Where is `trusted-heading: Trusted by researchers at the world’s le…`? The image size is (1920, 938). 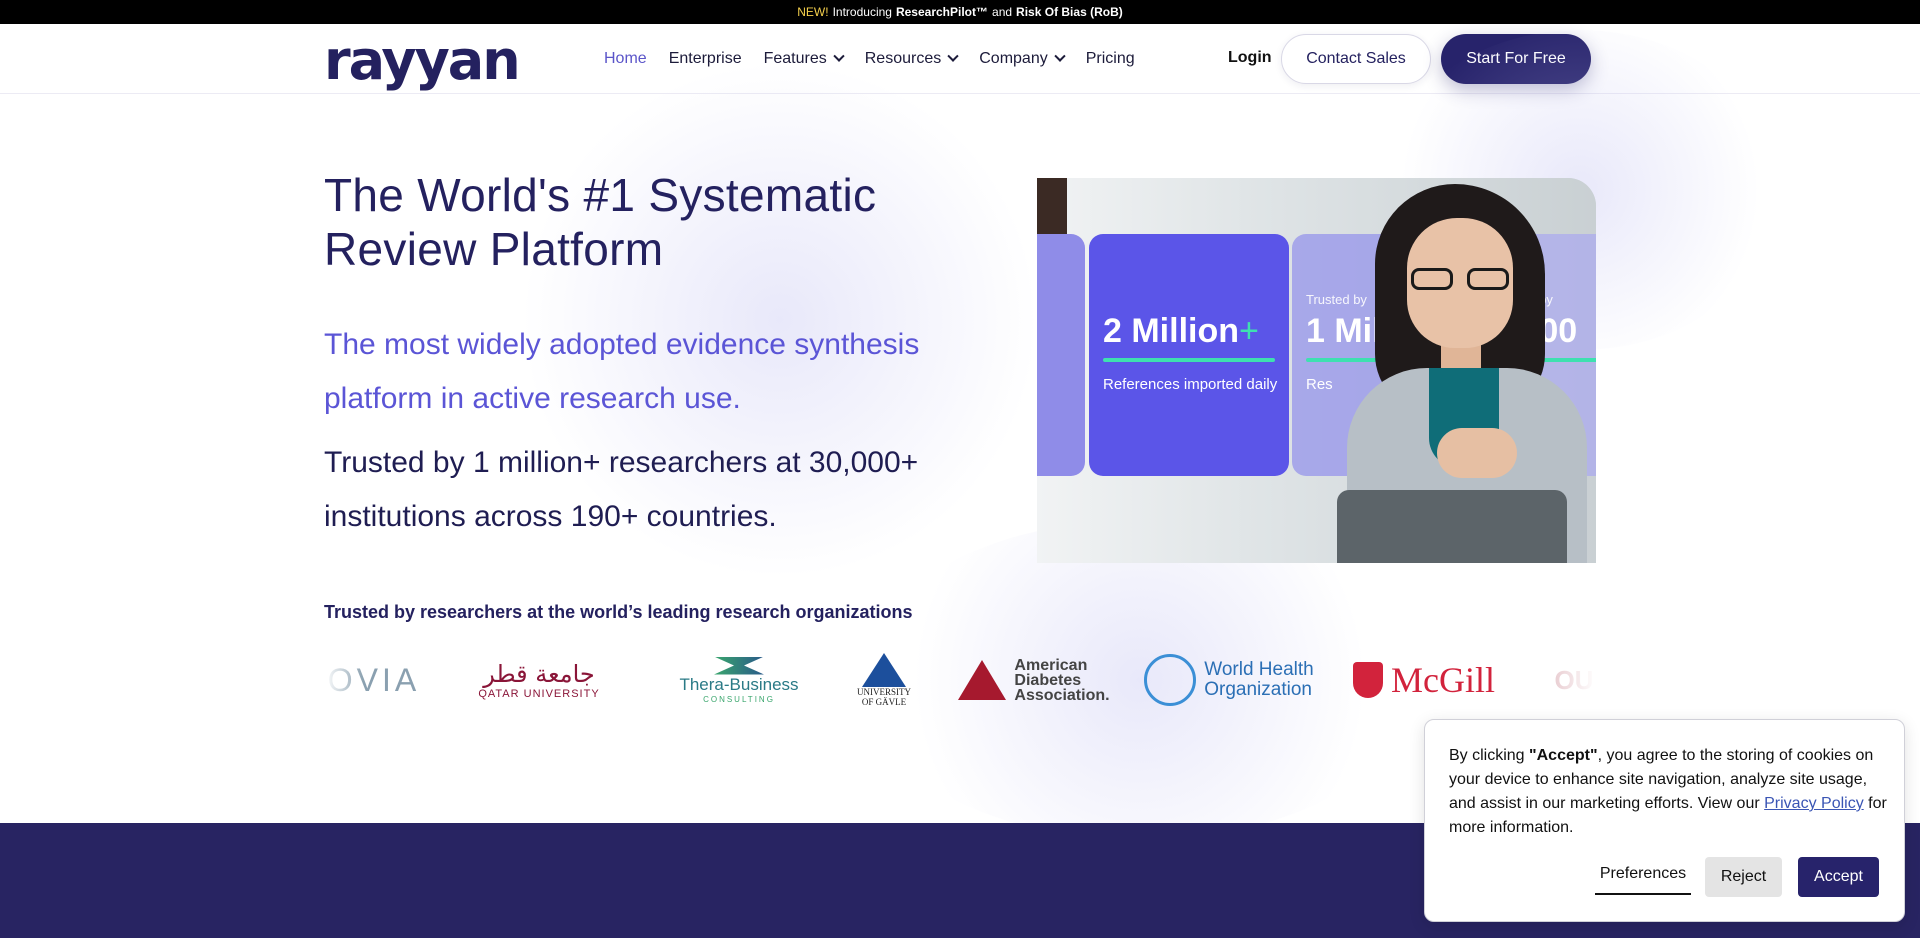
trusted-heading: Trusted by researchers at the world’s le… is located at coordinates (618, 612).